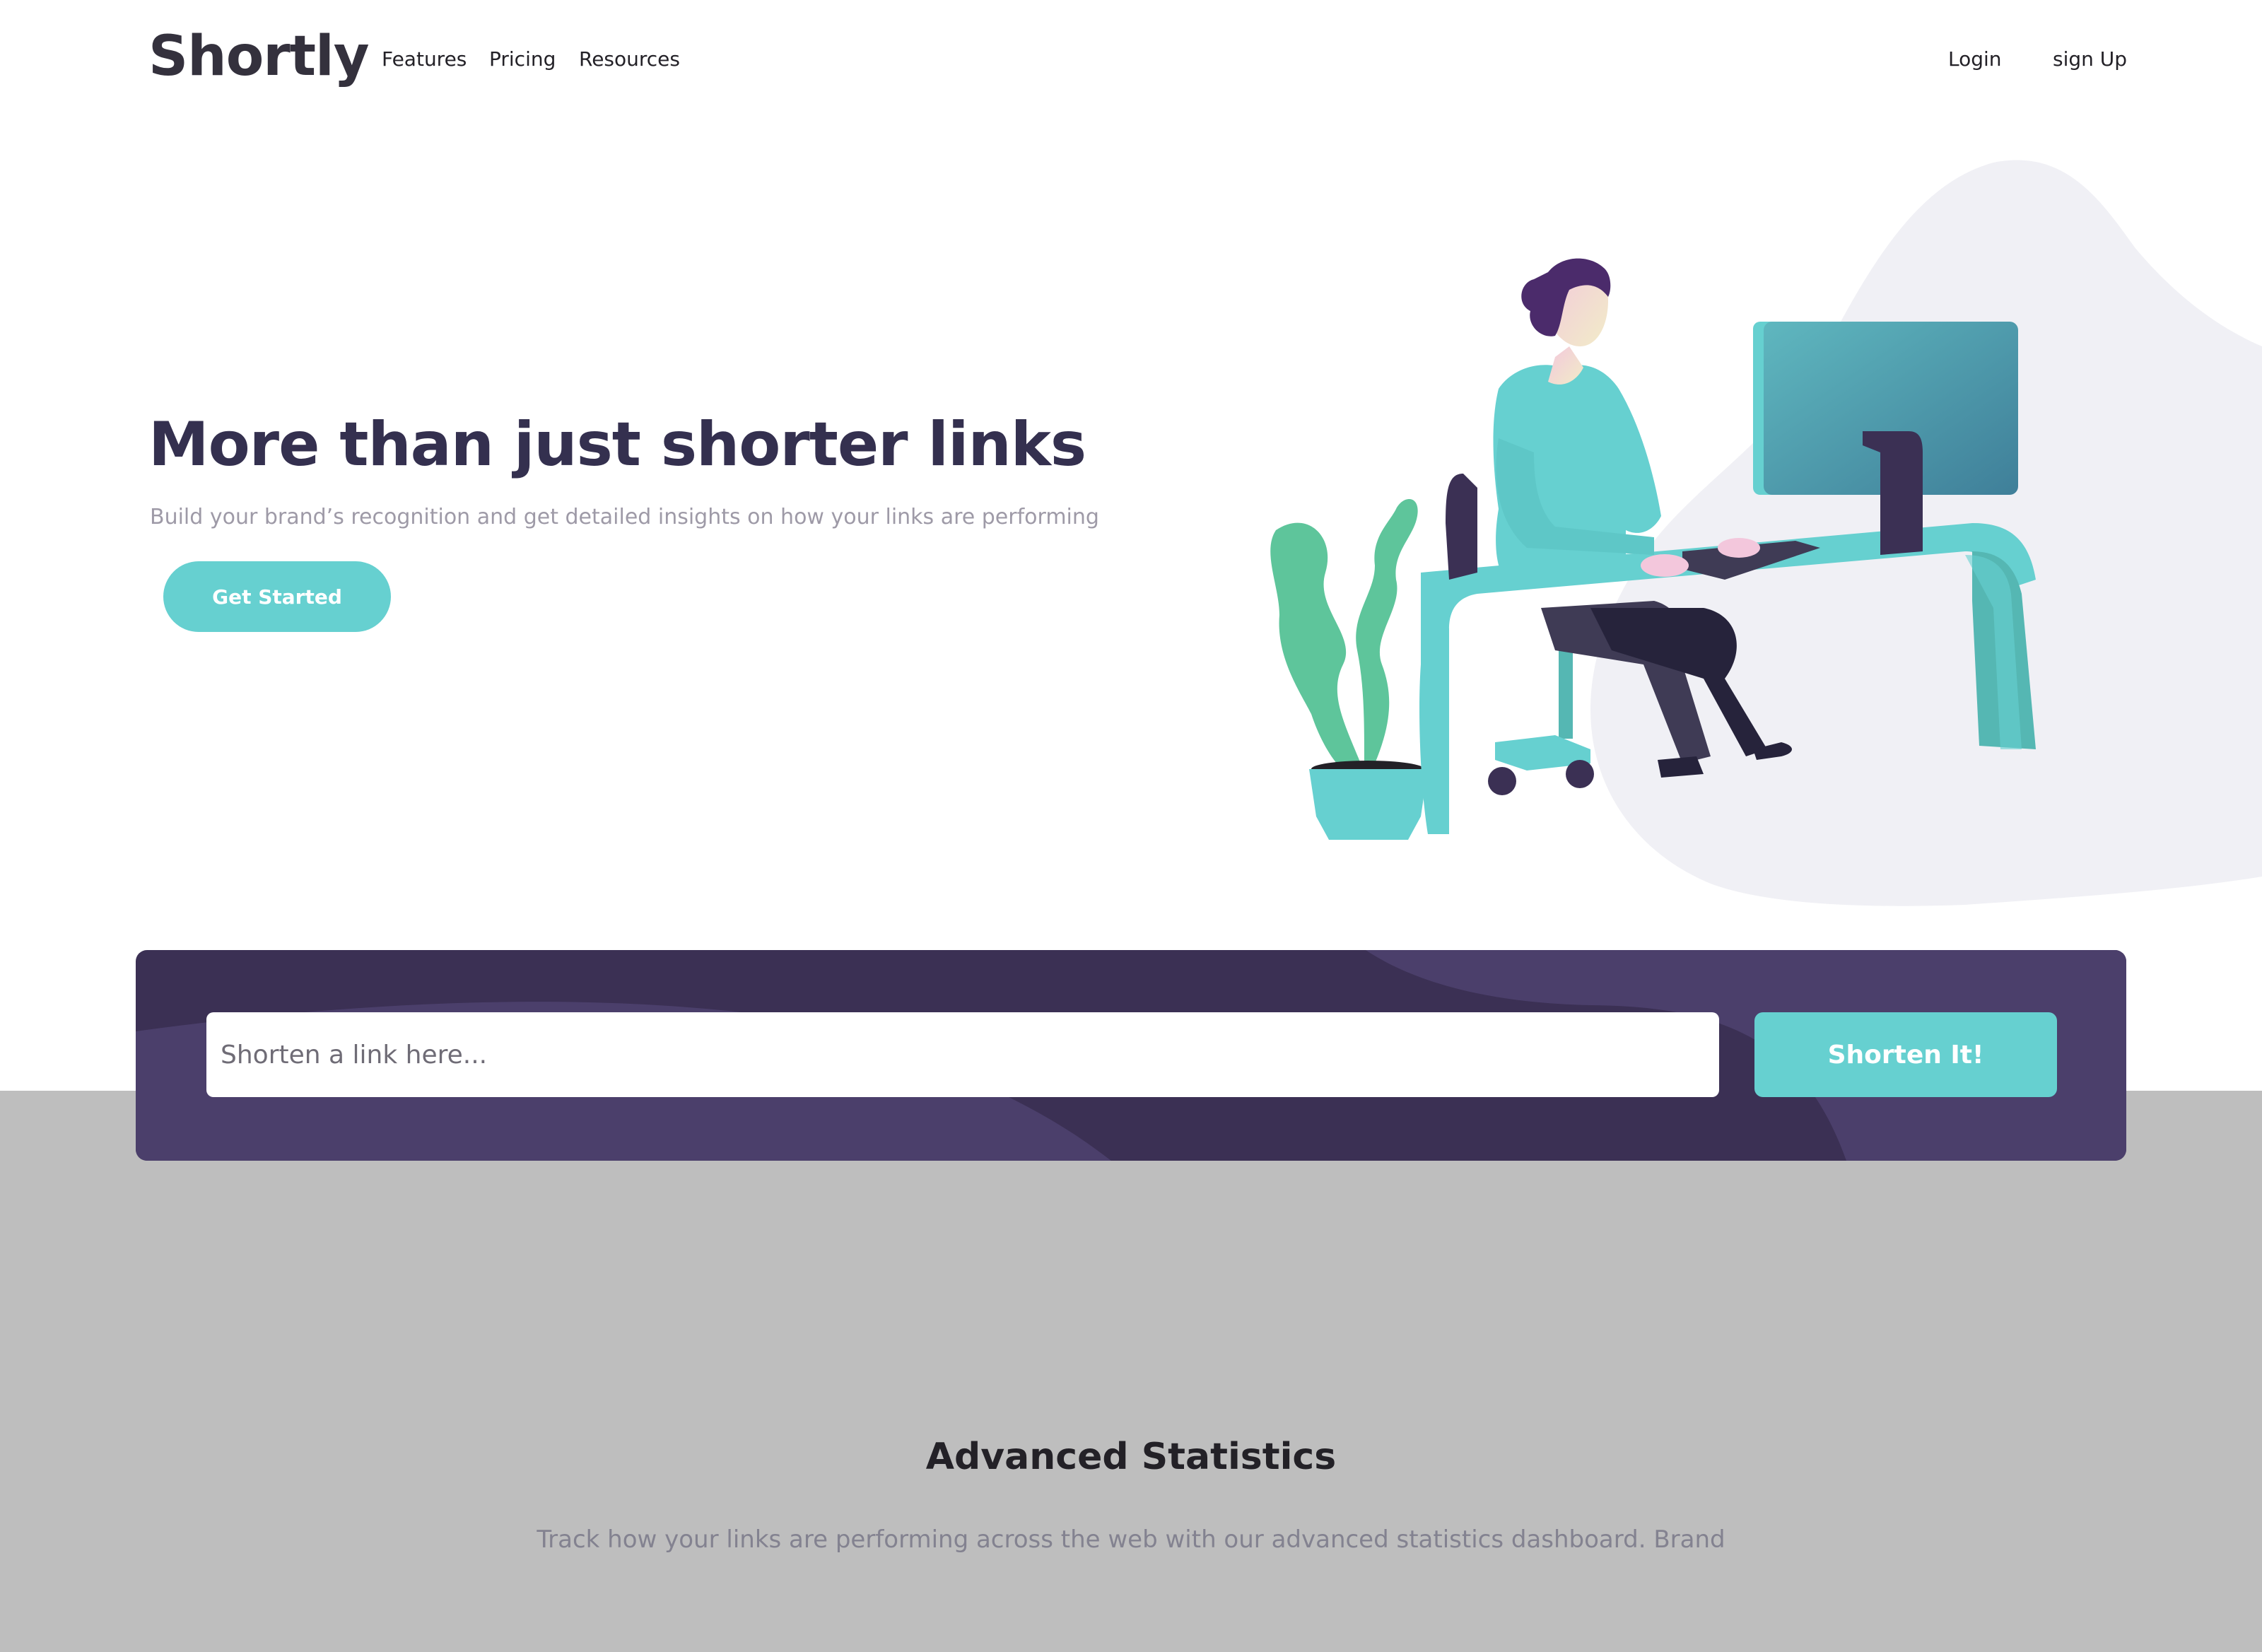  What do you see at coordinates (1906, 1054) in the screenshot?
I see `shorten-button: Shorten It!` at bounding box center [1906, 1054].